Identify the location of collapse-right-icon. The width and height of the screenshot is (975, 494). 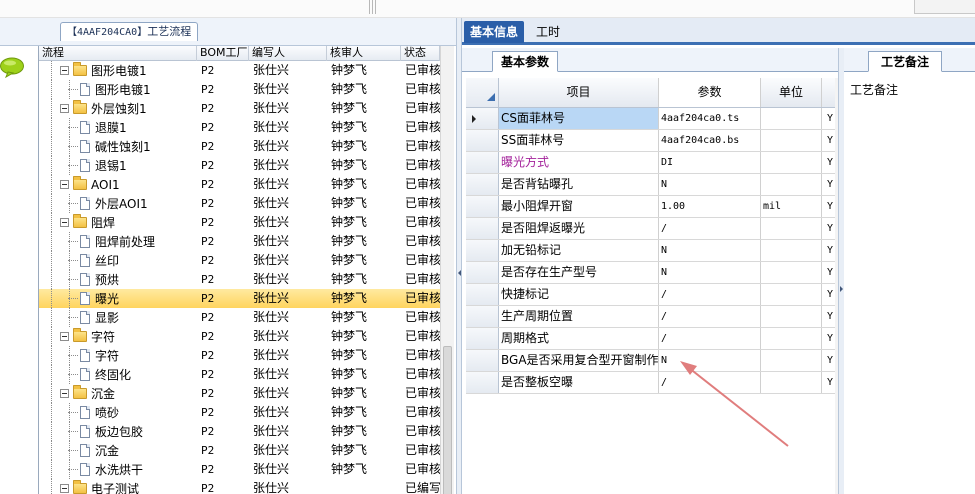
(841, 289).